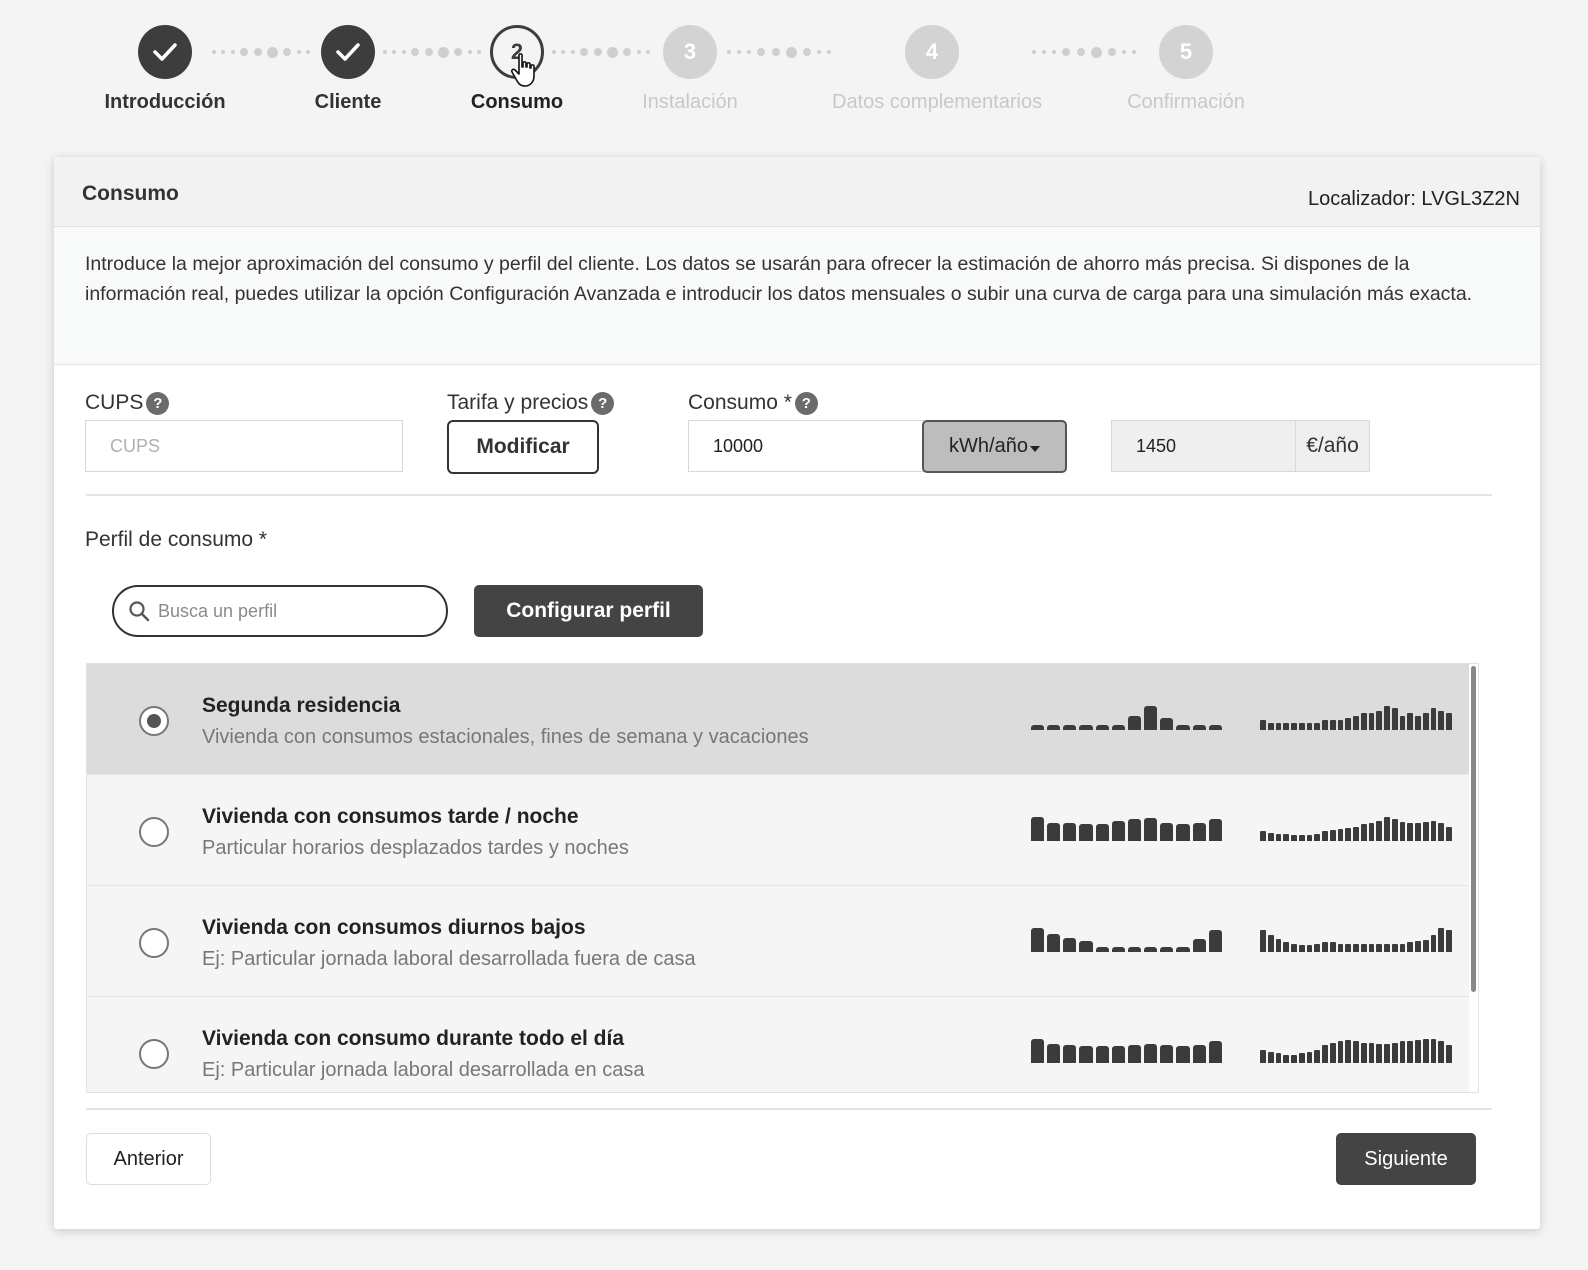 Image resolution: width=1588 pixels, height=1270 pixels. I want to click on step-introduccion: Introducción, so click(165, 69).